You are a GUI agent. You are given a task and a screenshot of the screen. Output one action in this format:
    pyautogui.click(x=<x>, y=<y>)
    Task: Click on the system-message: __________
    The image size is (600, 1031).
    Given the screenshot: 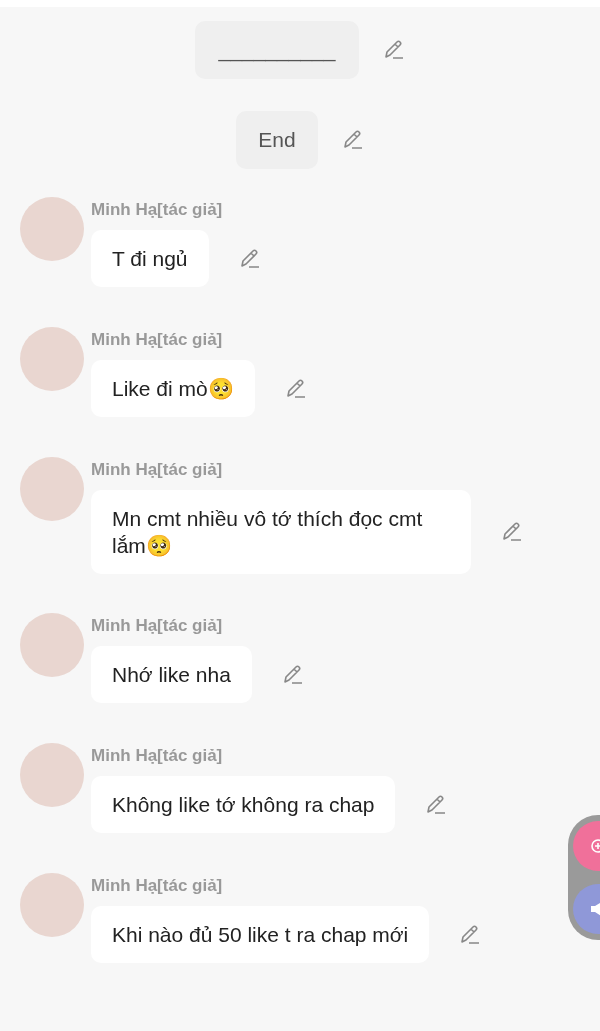 What is the action you would take?
    pyautogui.click(x=277, y=50)
    